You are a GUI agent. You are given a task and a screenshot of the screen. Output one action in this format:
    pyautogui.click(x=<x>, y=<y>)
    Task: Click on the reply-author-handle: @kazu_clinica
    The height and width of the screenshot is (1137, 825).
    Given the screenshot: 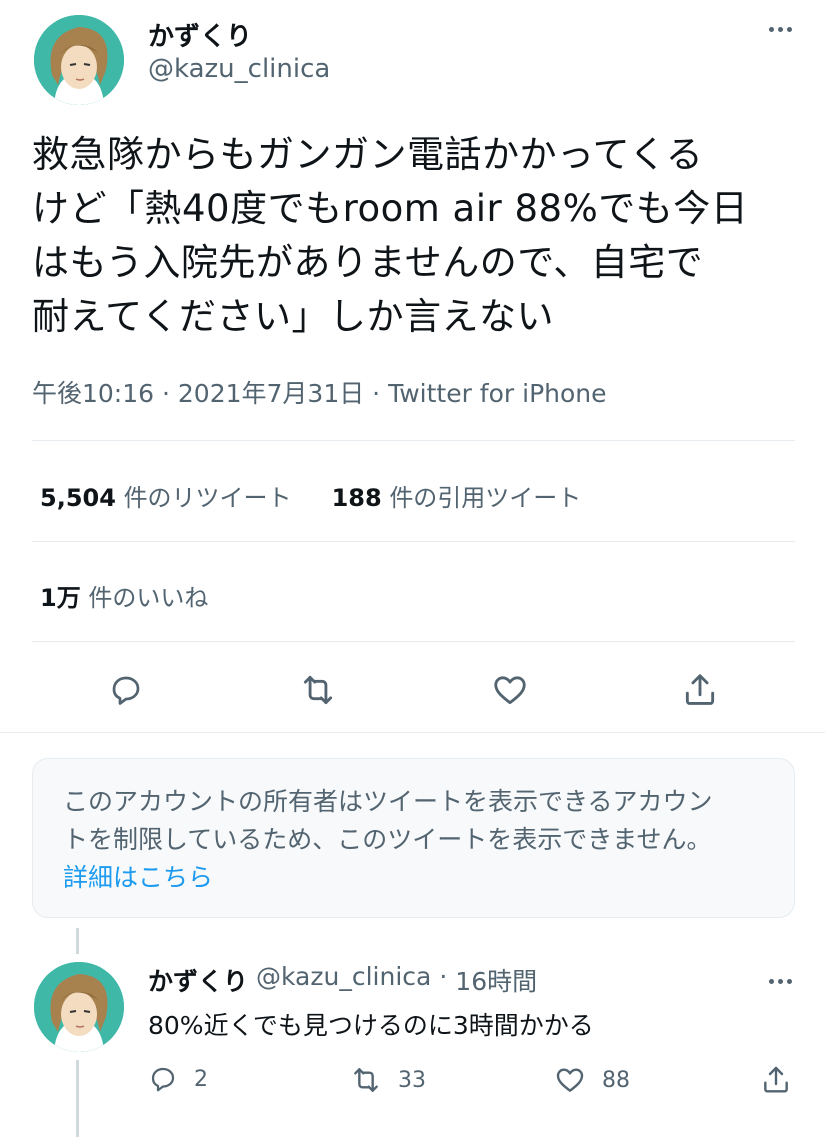 What is the action you would take?
    pyautogui.click(x=343, y=980)
    